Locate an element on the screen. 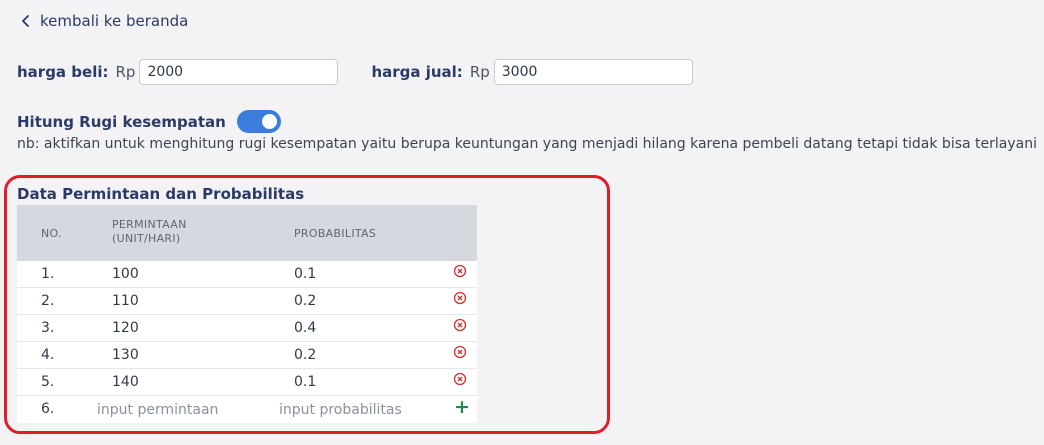 This screenshot has height=445, width=1044. table-row: 4. 130 0.2 is located at coordinates (247, 355).